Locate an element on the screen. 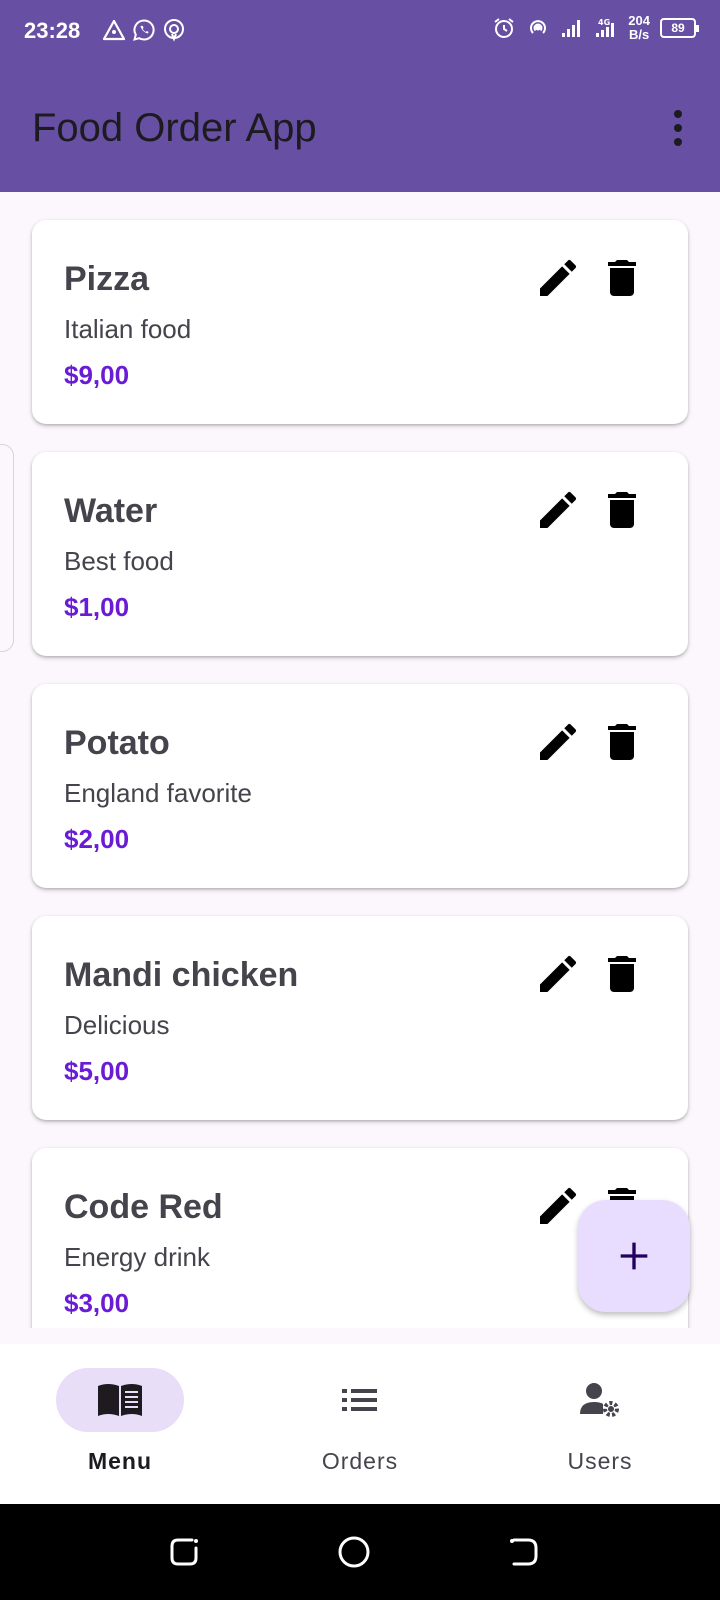  status-time: 23:28 is located at coordinates (52, 30).